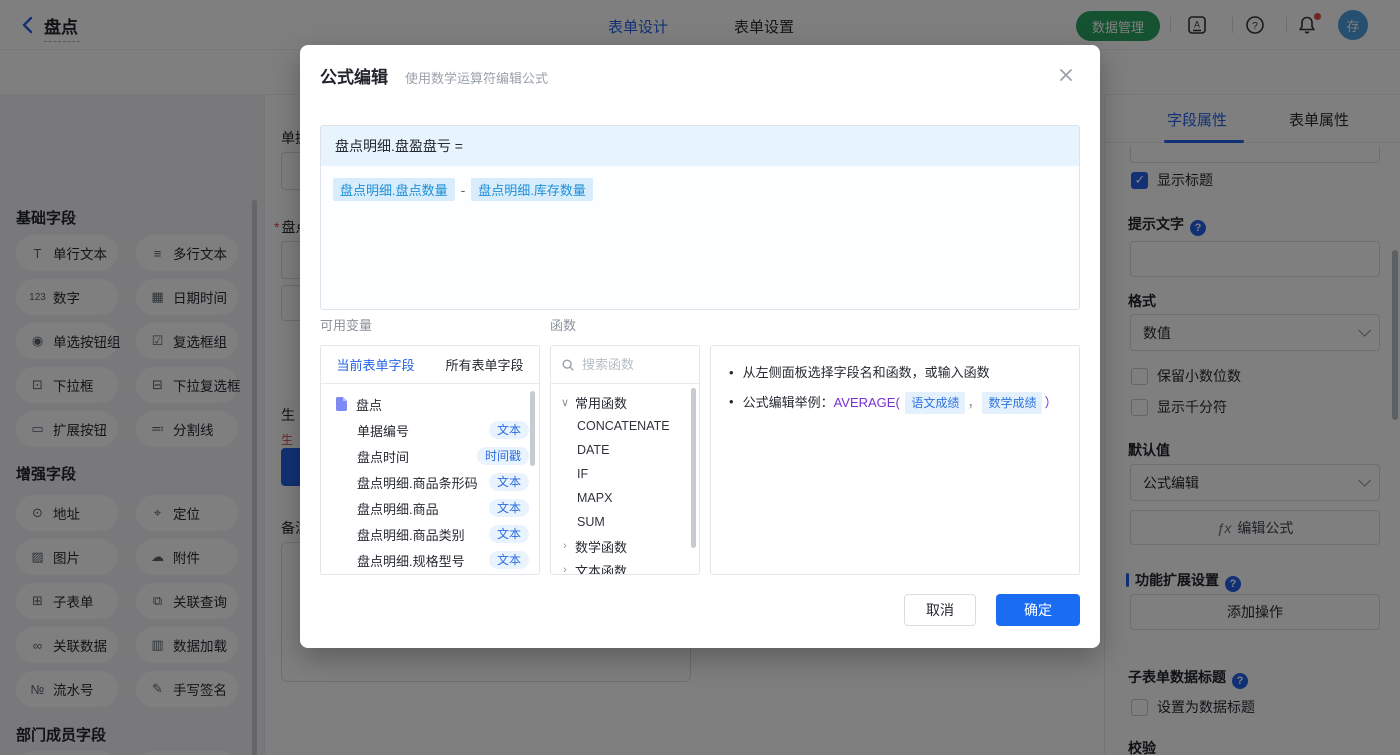 The image size is (1400, 755). I want to click on tree-root-label: 盘点, so click(369, 405).